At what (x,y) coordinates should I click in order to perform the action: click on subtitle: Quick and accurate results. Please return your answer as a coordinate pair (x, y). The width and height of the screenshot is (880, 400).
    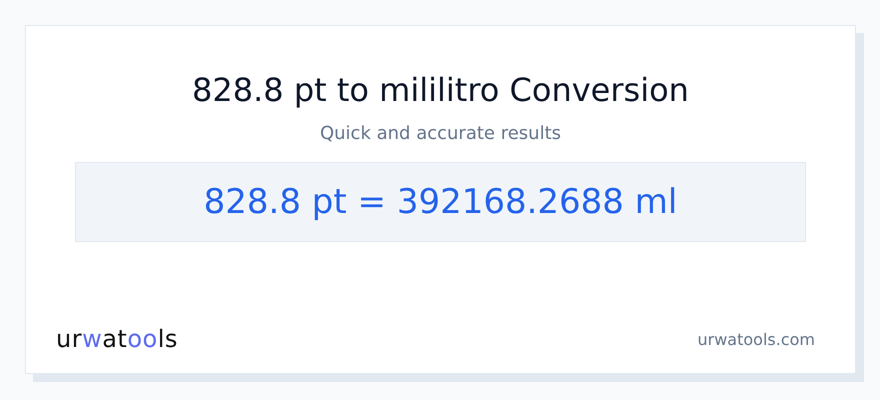
    Looking at the image, I should click on (441, 134).